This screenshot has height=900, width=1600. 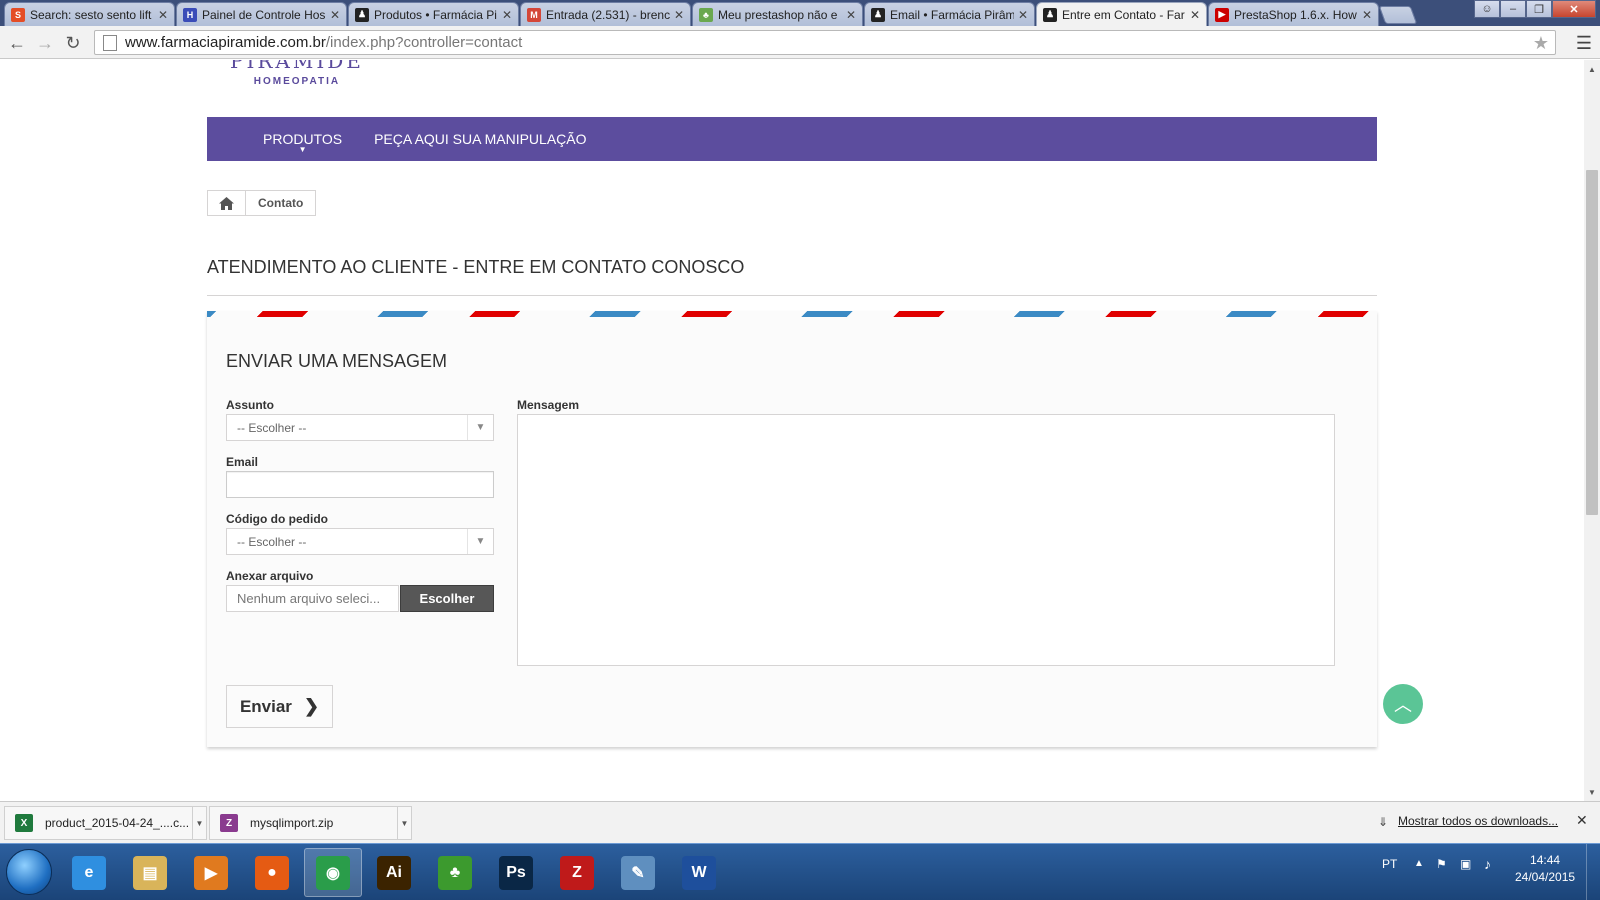 What do you see at coordinates (1513, 9) in the screenshot?
I see `minimize-button: –` at bounding box center [1513, 9].